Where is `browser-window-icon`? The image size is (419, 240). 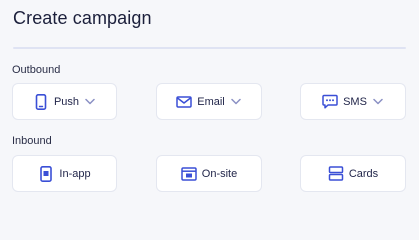 browser-window-icon is located at coordinates (189, 174).